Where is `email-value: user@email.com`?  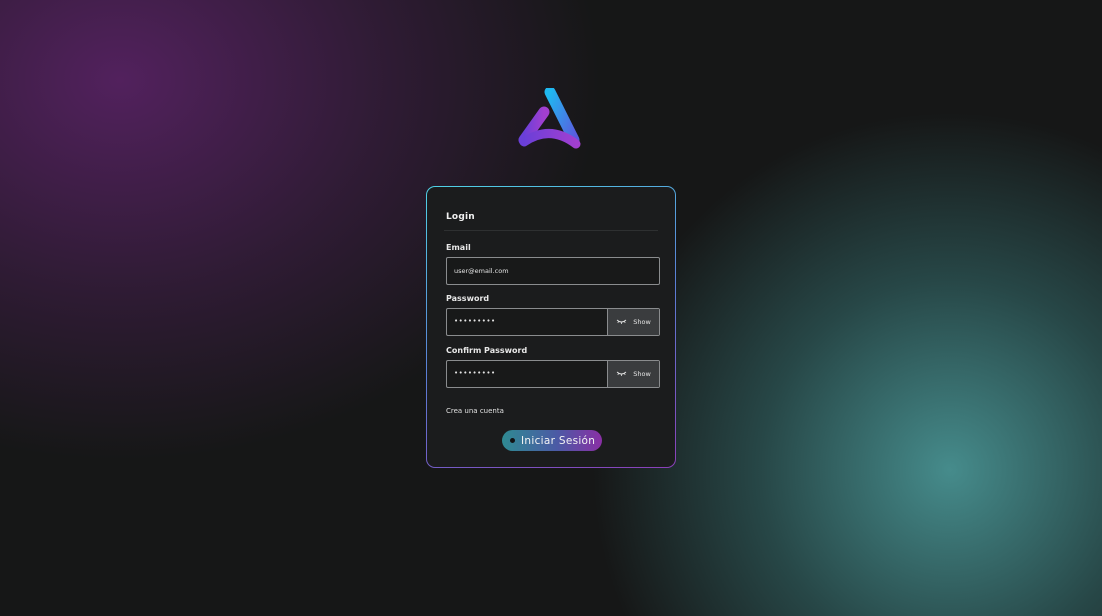 email-value: user@email.com is located at coordinates (481, 271).